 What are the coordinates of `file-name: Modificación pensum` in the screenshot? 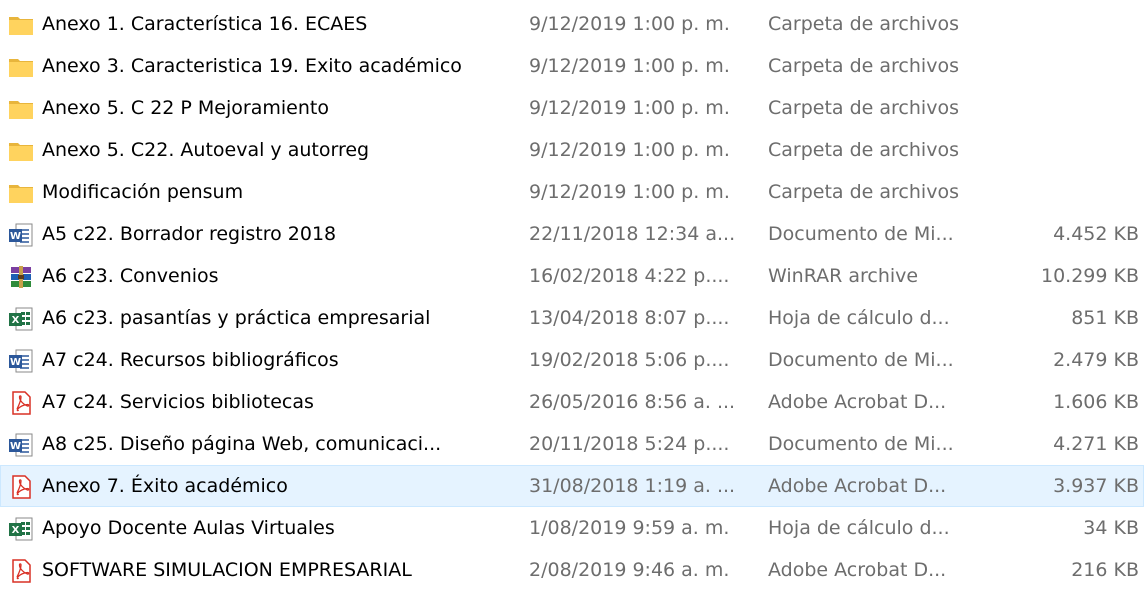 It's located at (143, 192).